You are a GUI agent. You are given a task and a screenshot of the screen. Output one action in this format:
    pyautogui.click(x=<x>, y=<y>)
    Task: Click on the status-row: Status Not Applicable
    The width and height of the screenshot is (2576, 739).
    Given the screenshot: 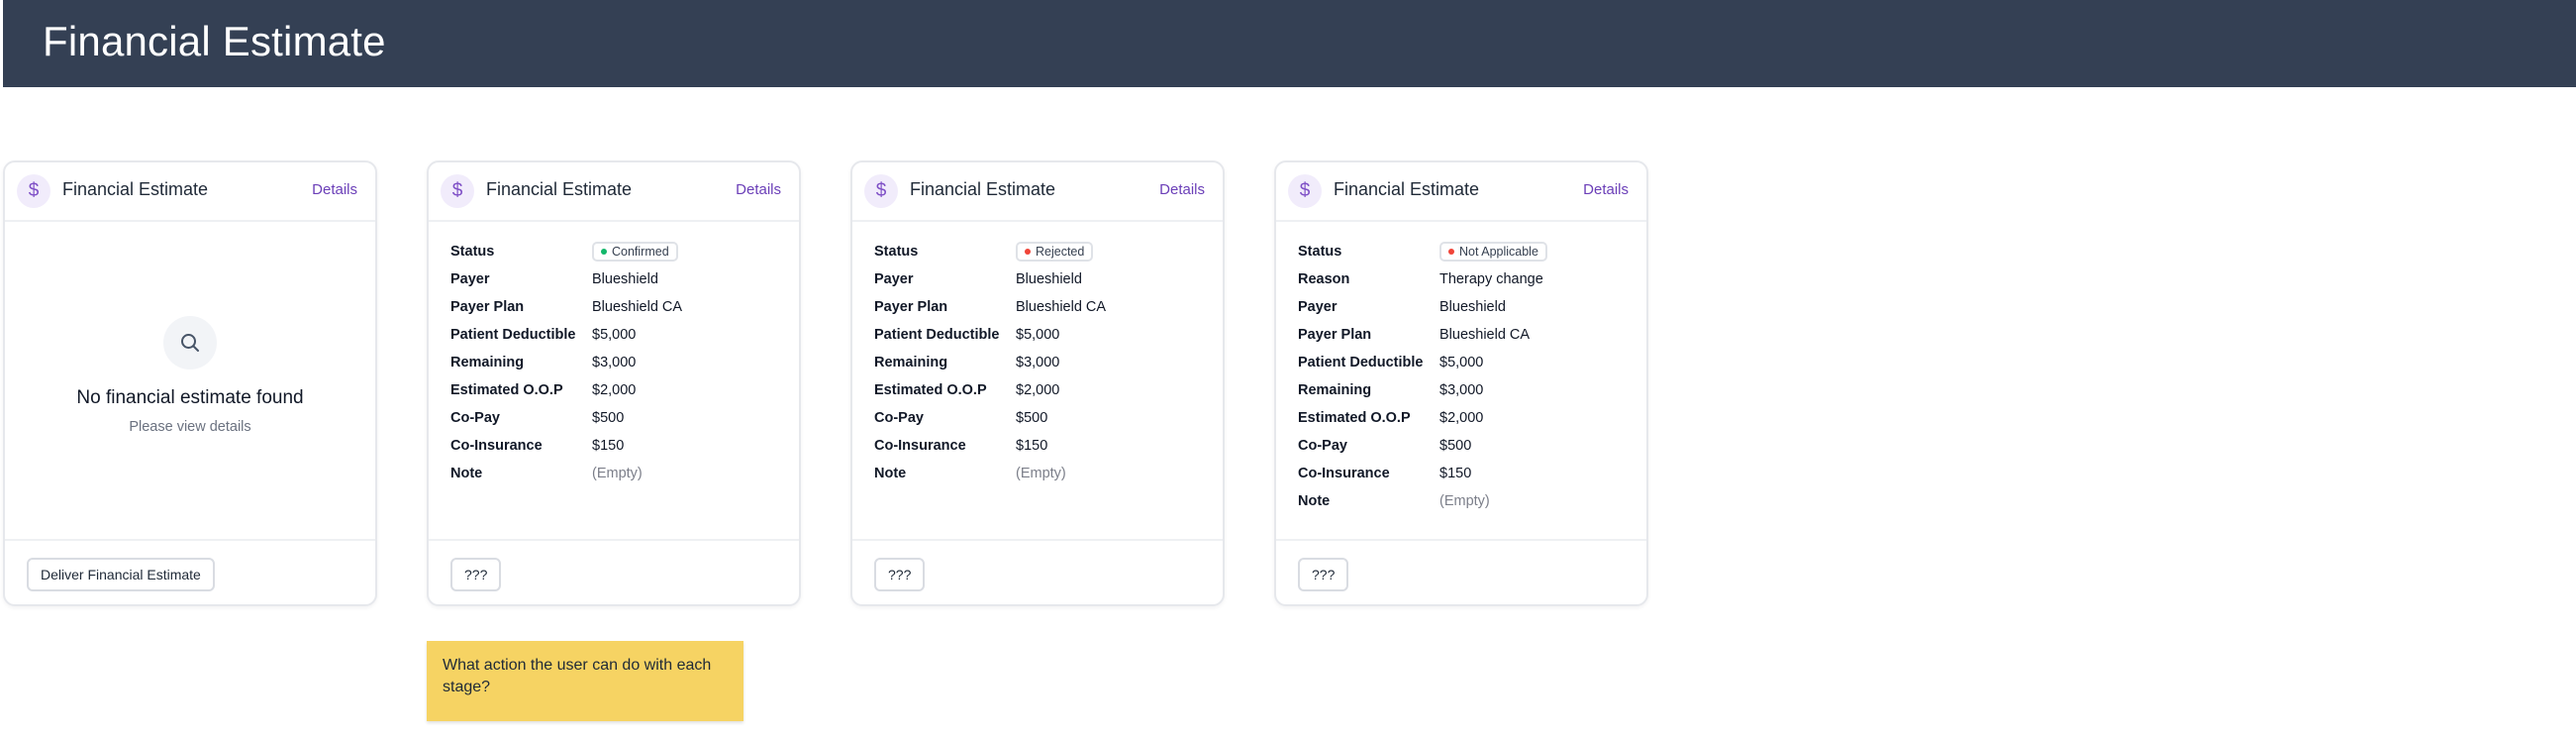 What is the action you would take?
    pyautogui.click(x=1467, y=251)
    